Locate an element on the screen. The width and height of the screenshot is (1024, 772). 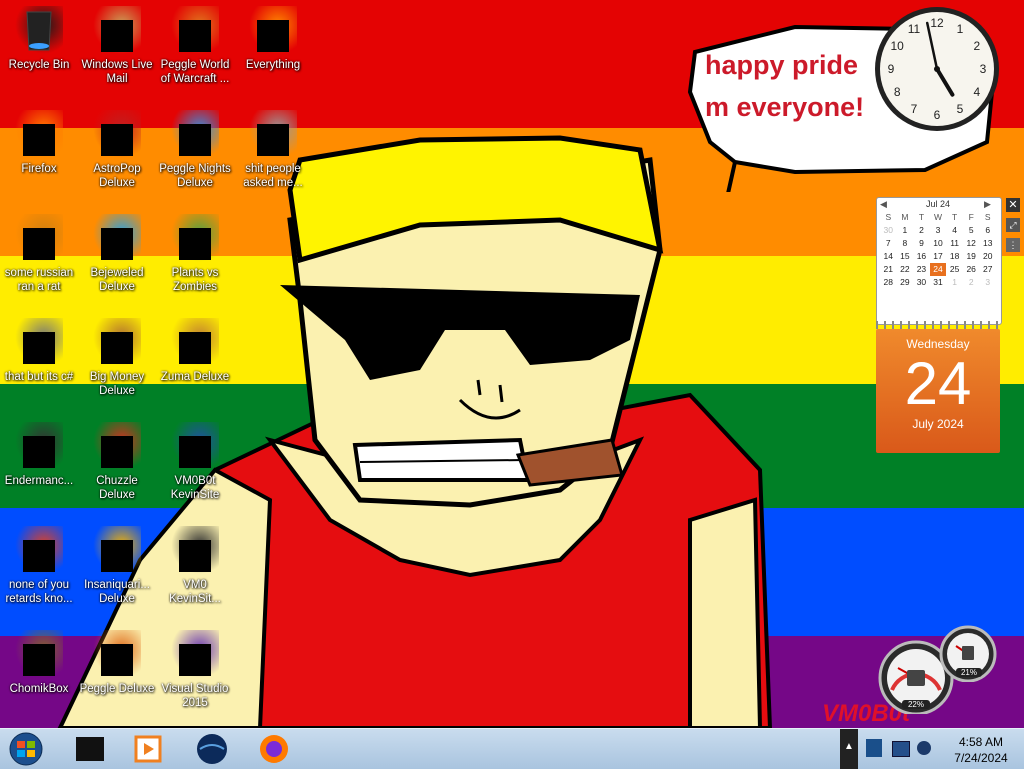
calendar-day-cell: 7 is located at coordinates (888, 243).